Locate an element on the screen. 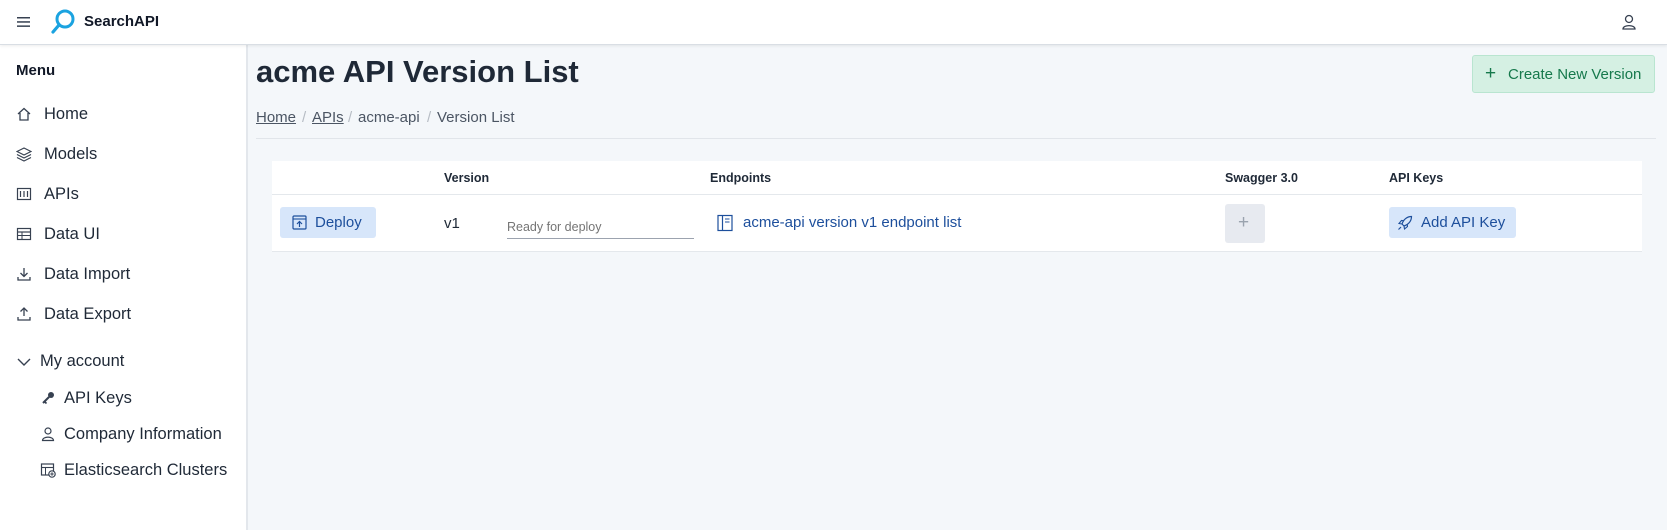 Image resolution: width=1667 pixels, height=530 pixels. sidebar-item-home: Home is located at coordinates (123, 114).